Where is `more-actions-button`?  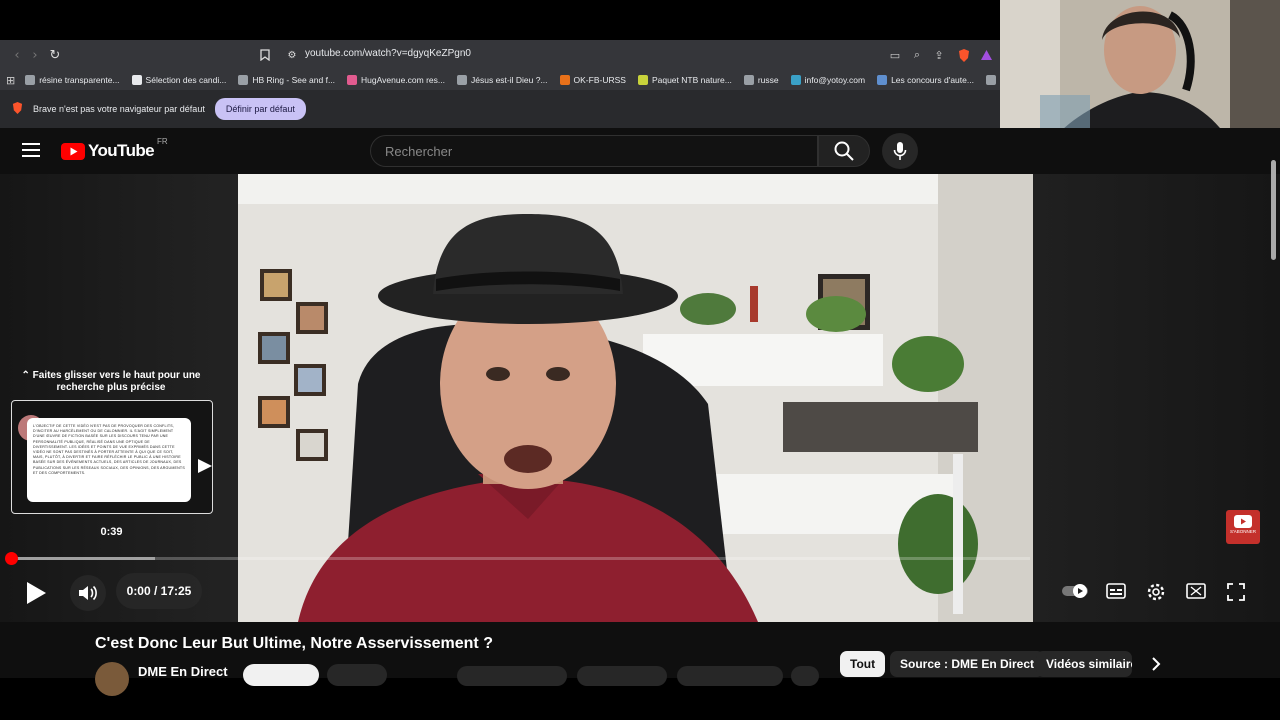
more-actions-button is located at coordinates (805, 676).